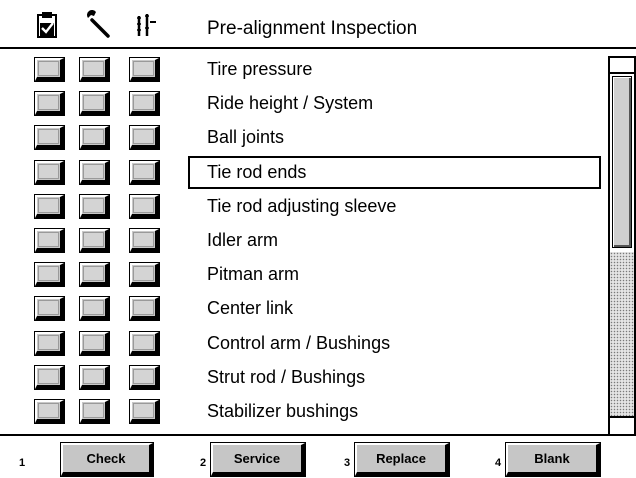  I want to click on list-item: Pitman arm, so click(253, 274).